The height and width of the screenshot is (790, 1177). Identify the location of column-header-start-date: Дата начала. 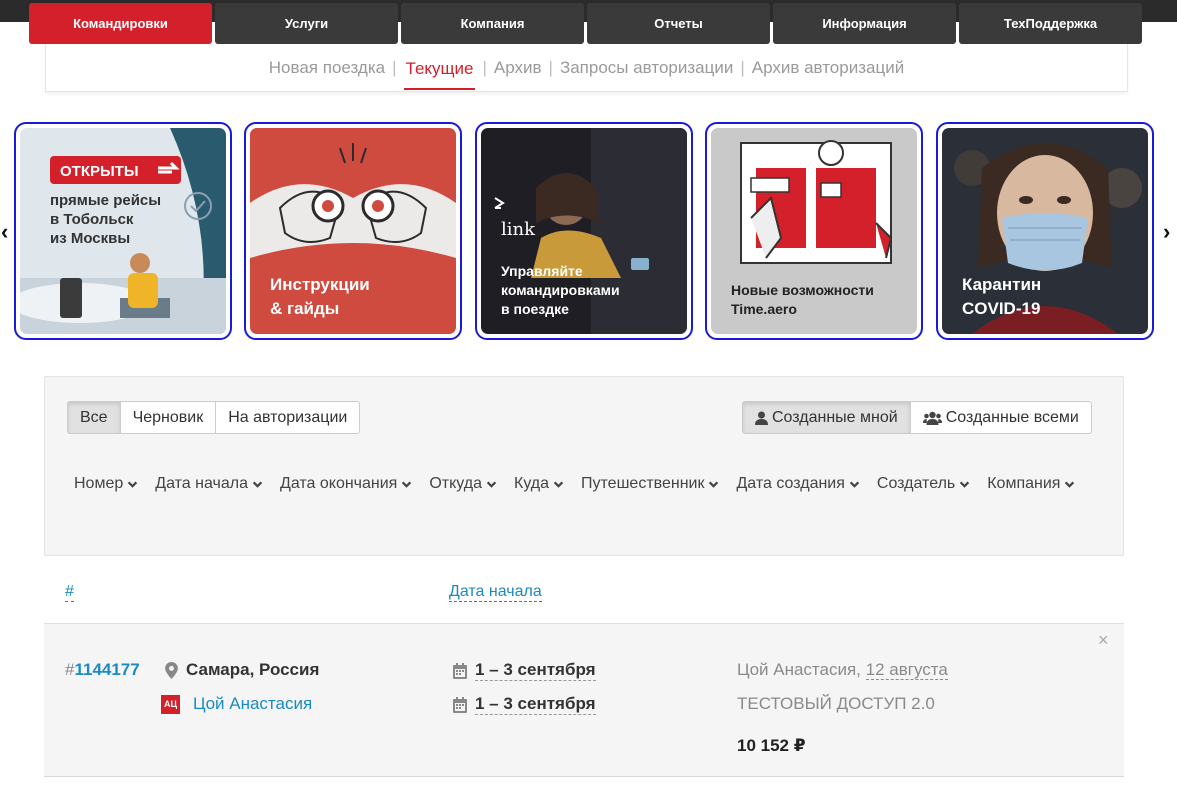
(495, 592).